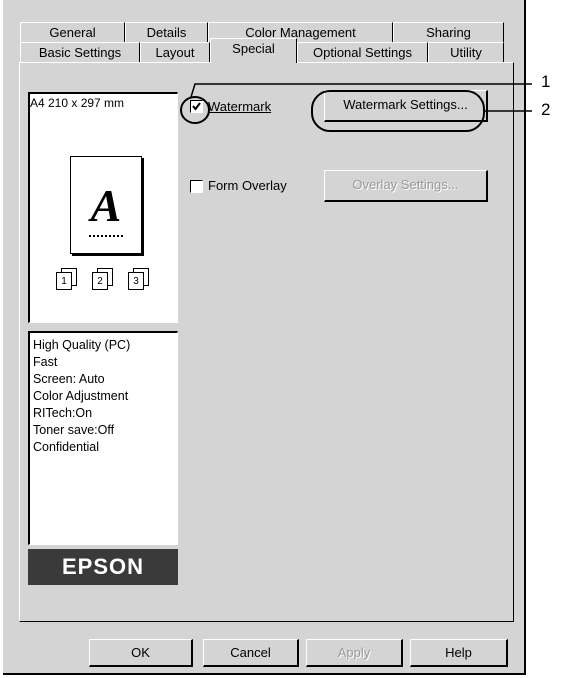 The image size is (562, 678). What do you see at coordinates (63, 413) in the screenshot?
I see `summary-line: RITech:On` at bounding box center [63, 413].